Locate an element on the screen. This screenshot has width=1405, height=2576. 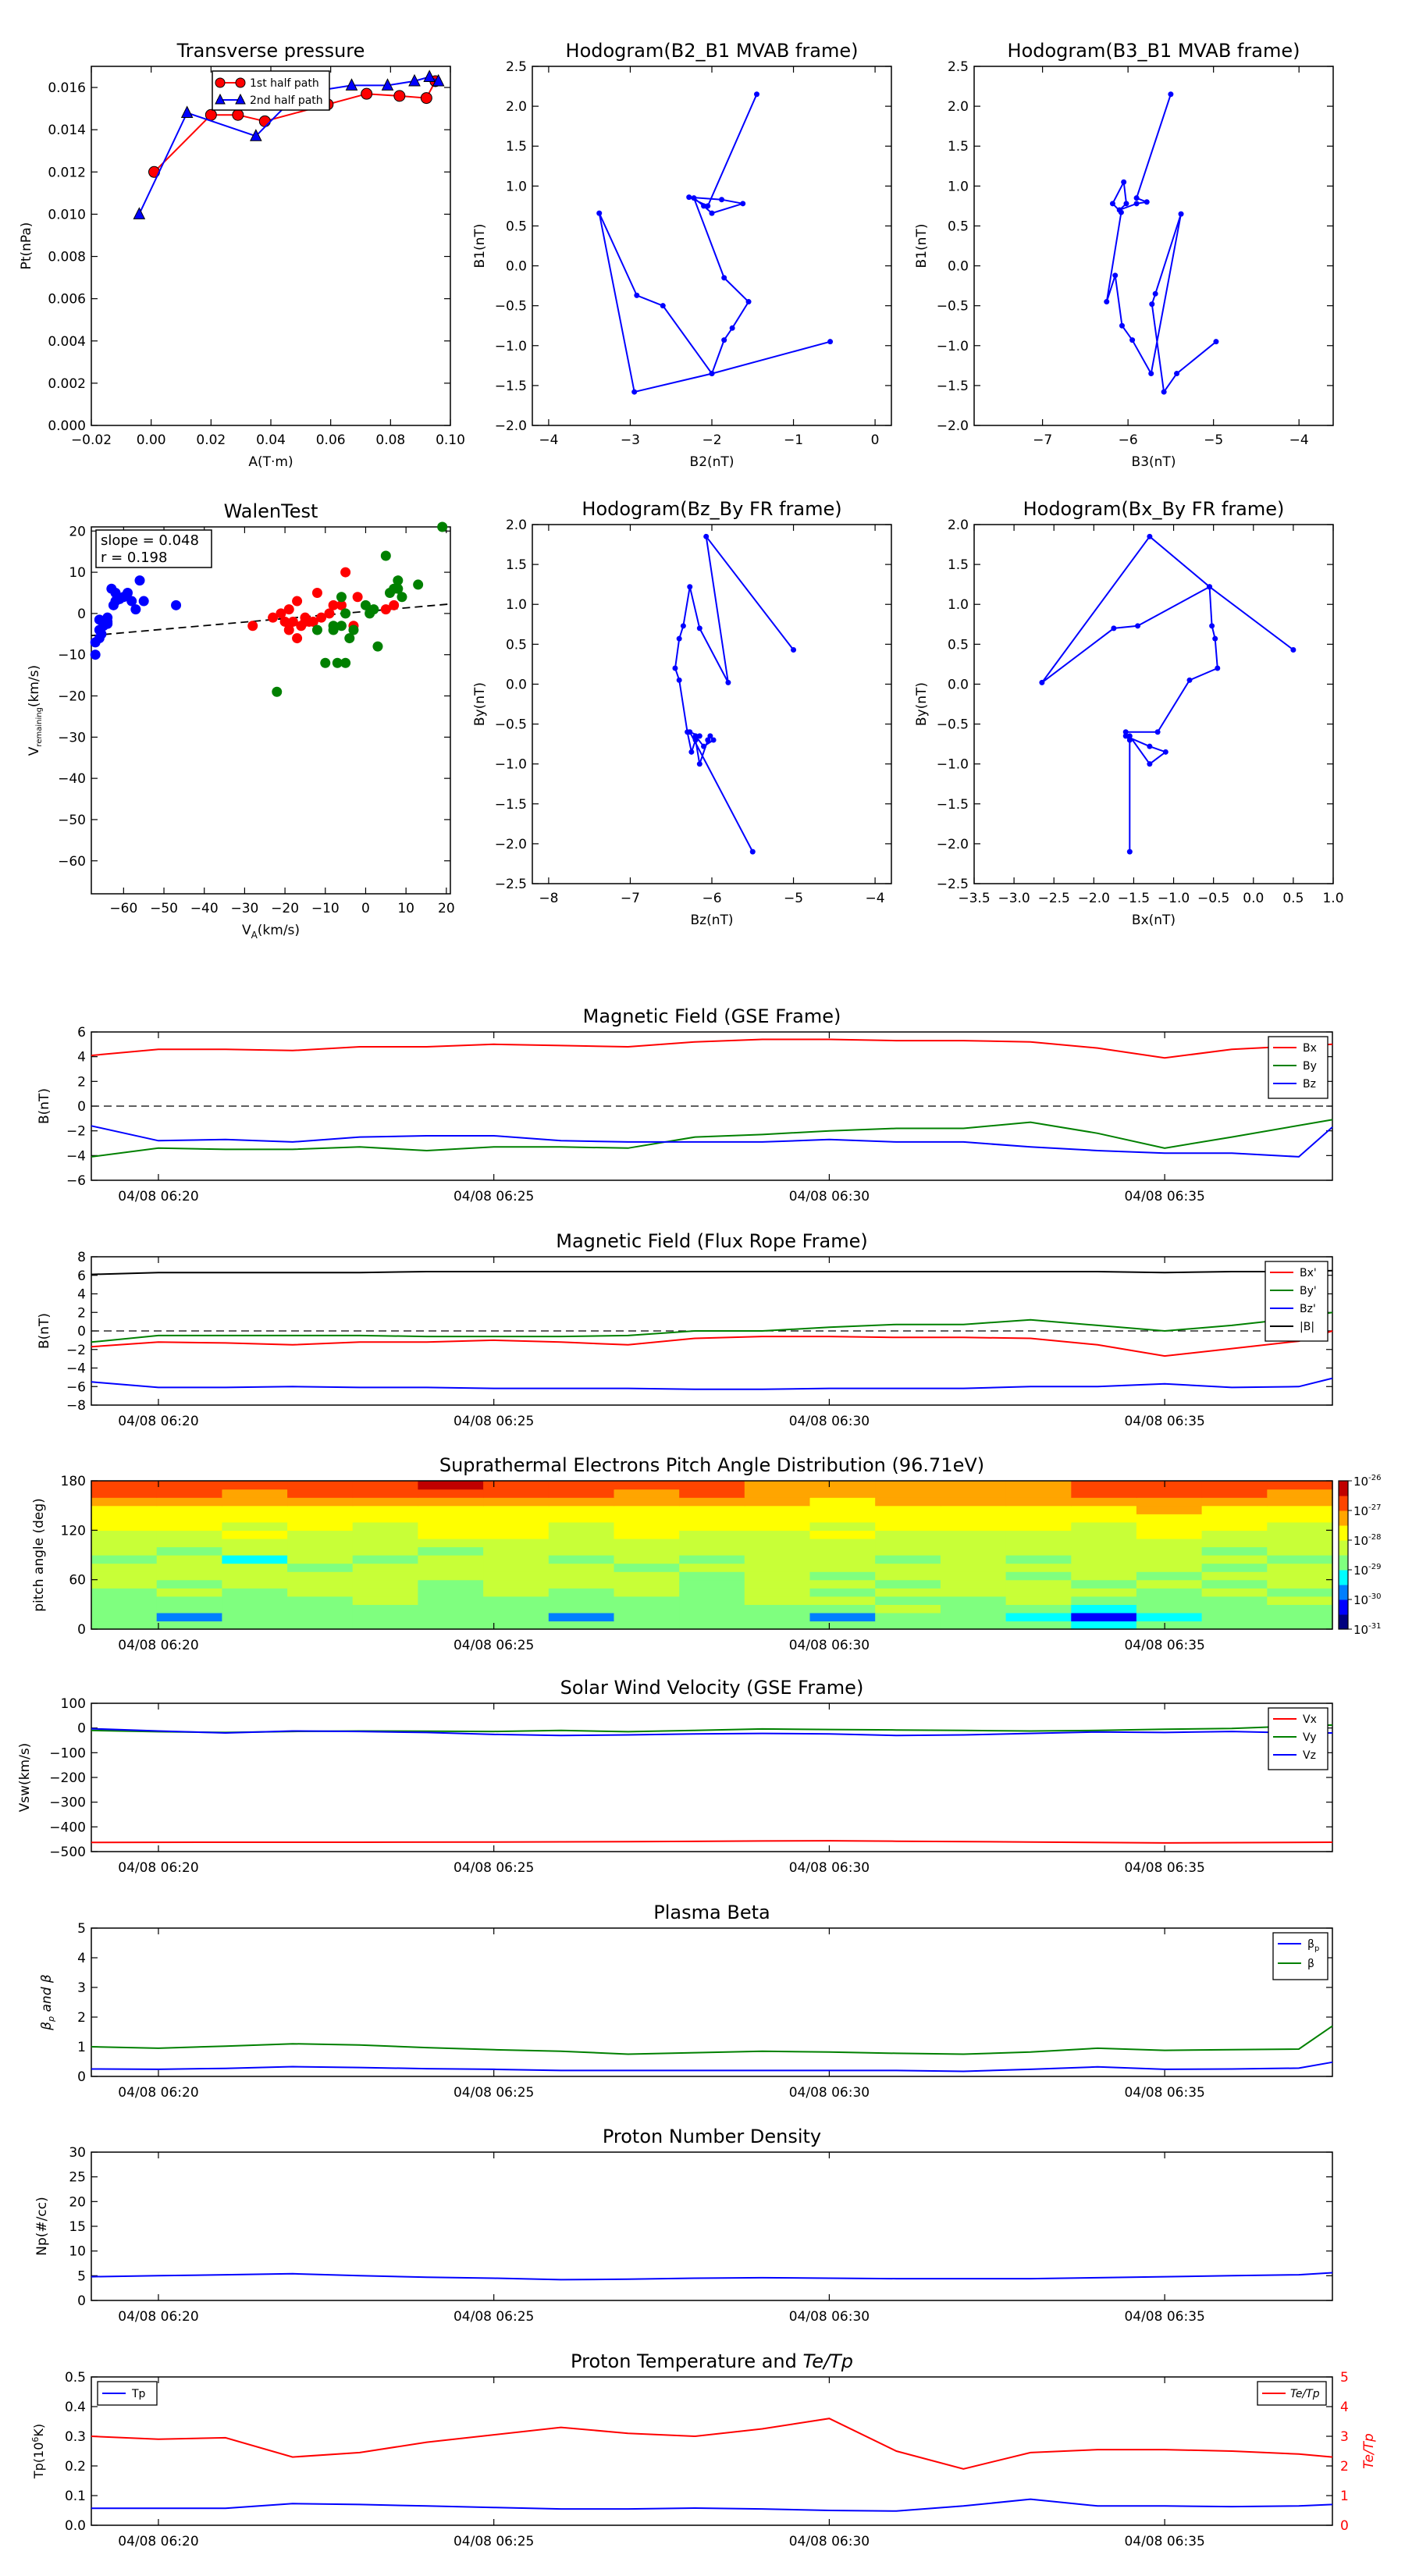
y-tick-label: −2.0 is located at coordinates (511, 844).